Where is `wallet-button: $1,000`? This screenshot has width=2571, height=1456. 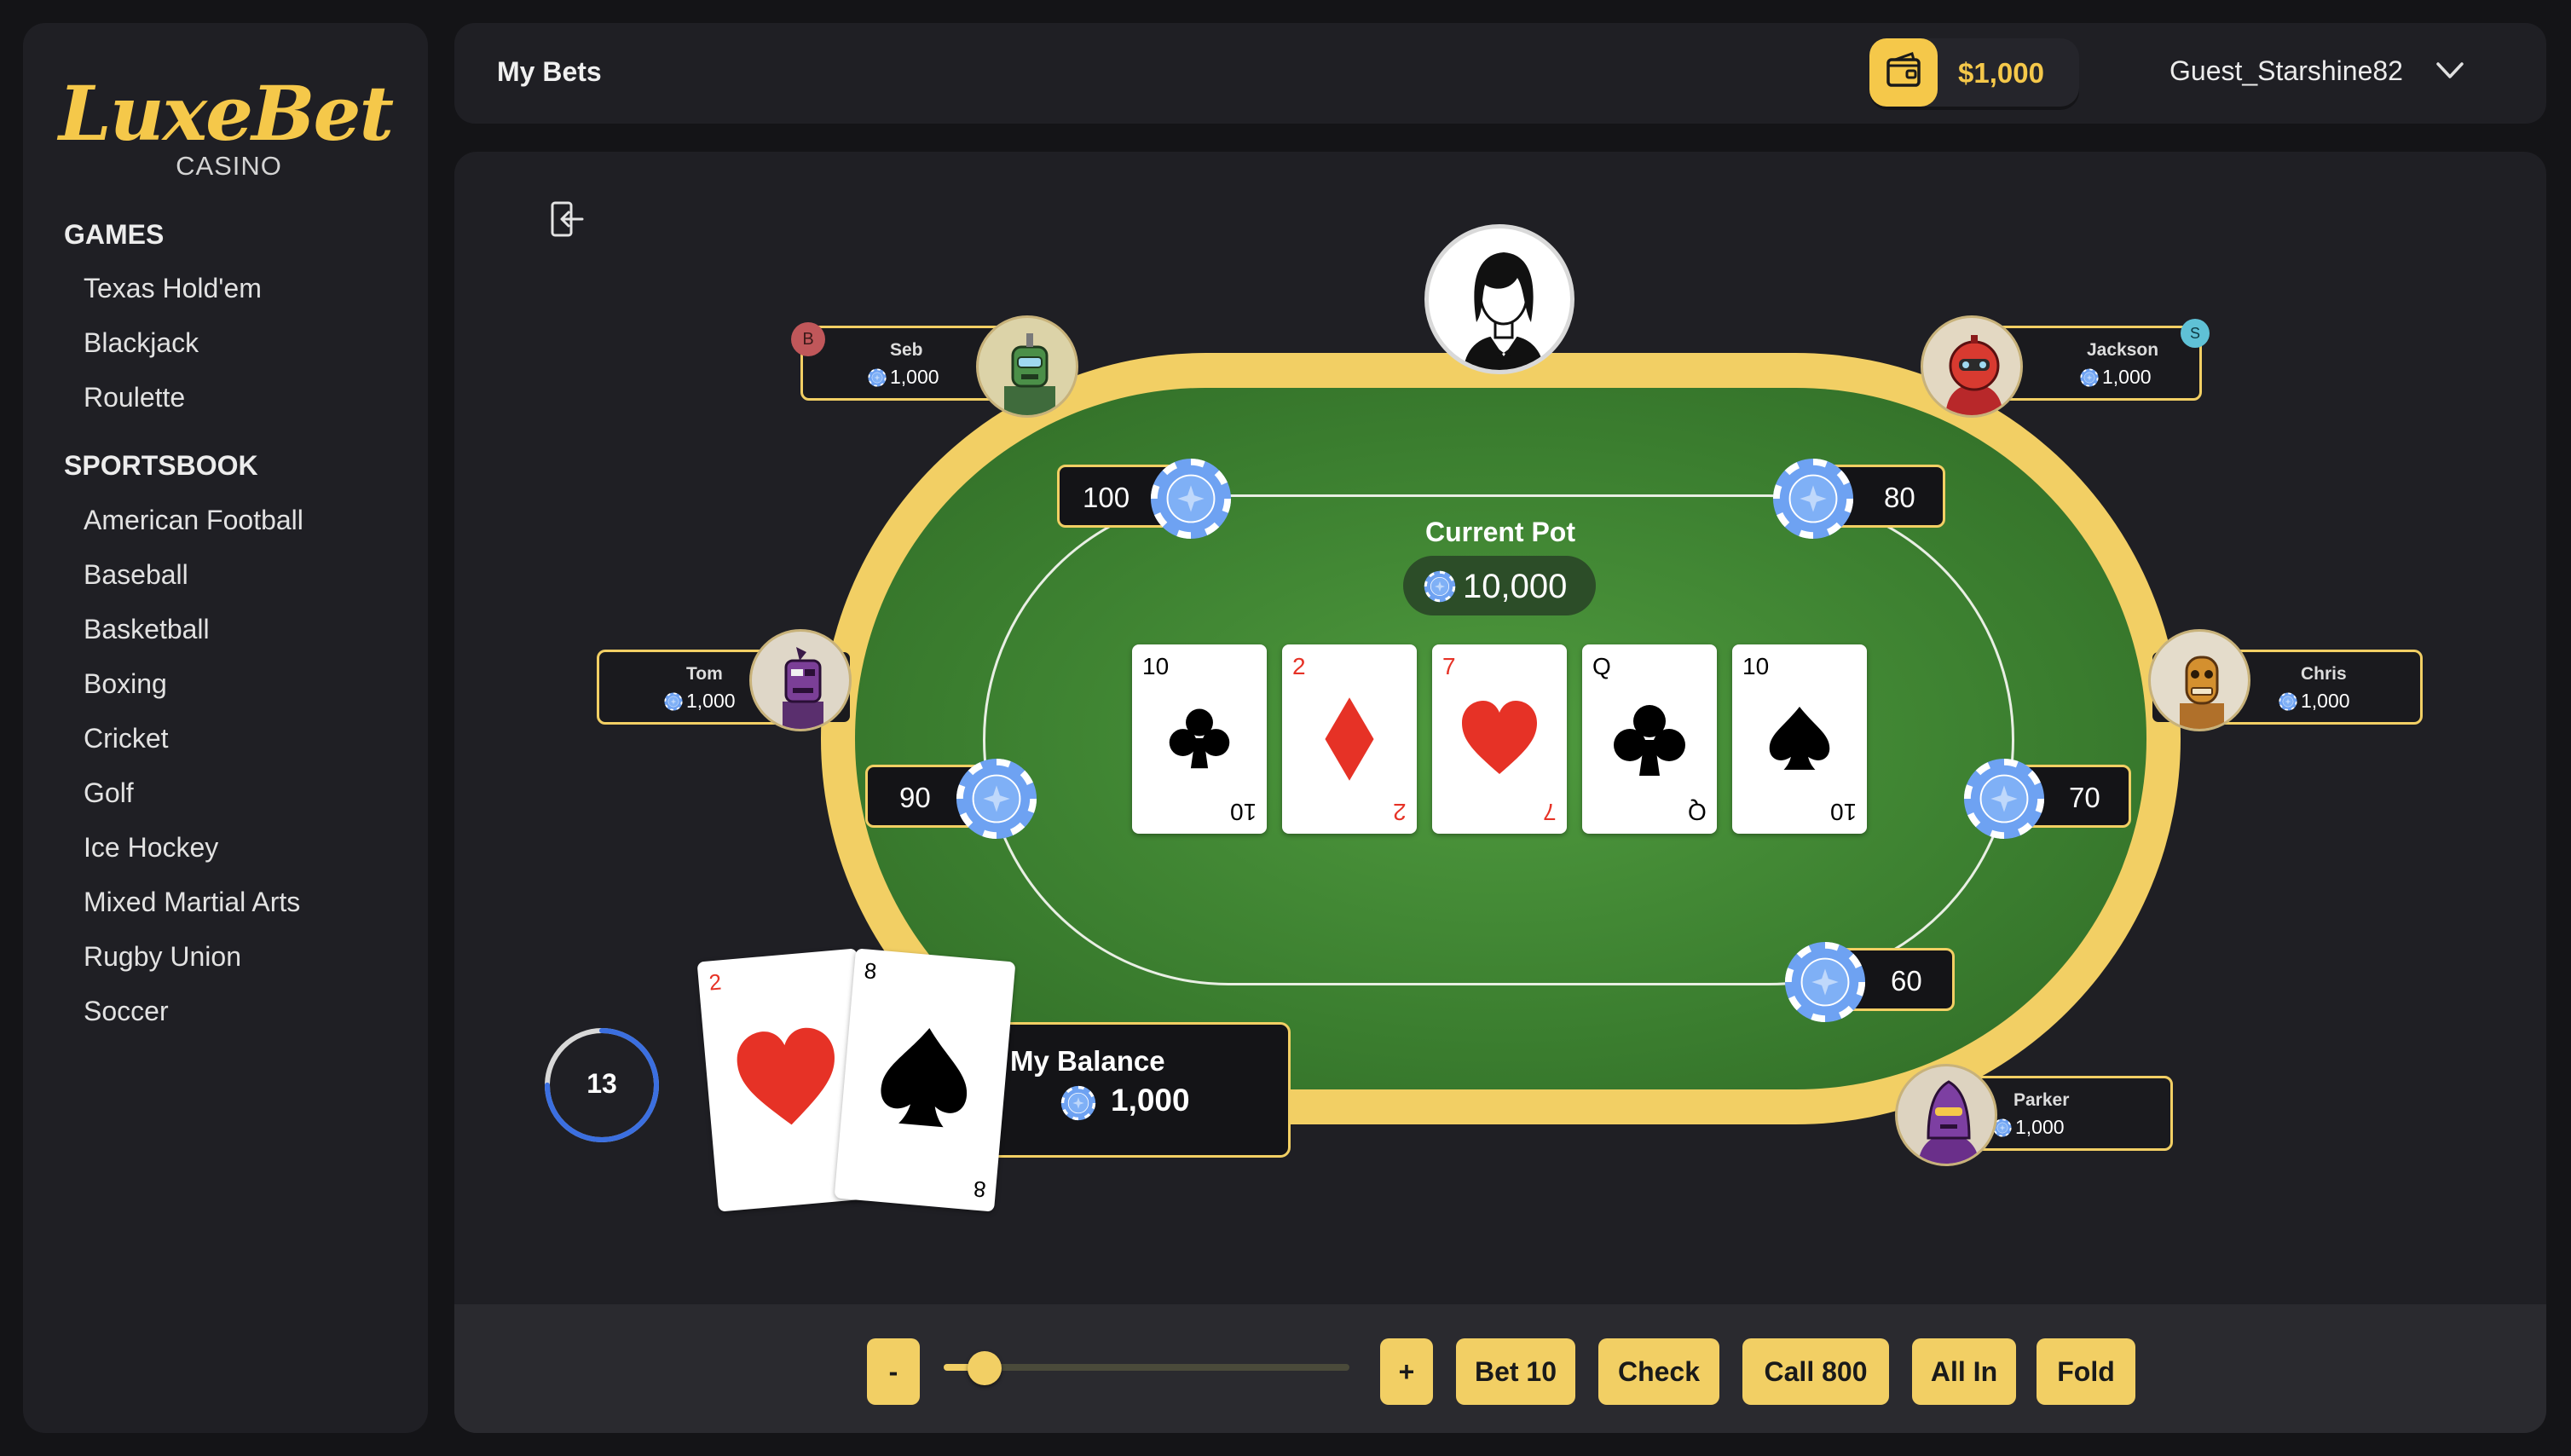 wallet-button: $1,000 is located at coordinates (1974, 72).